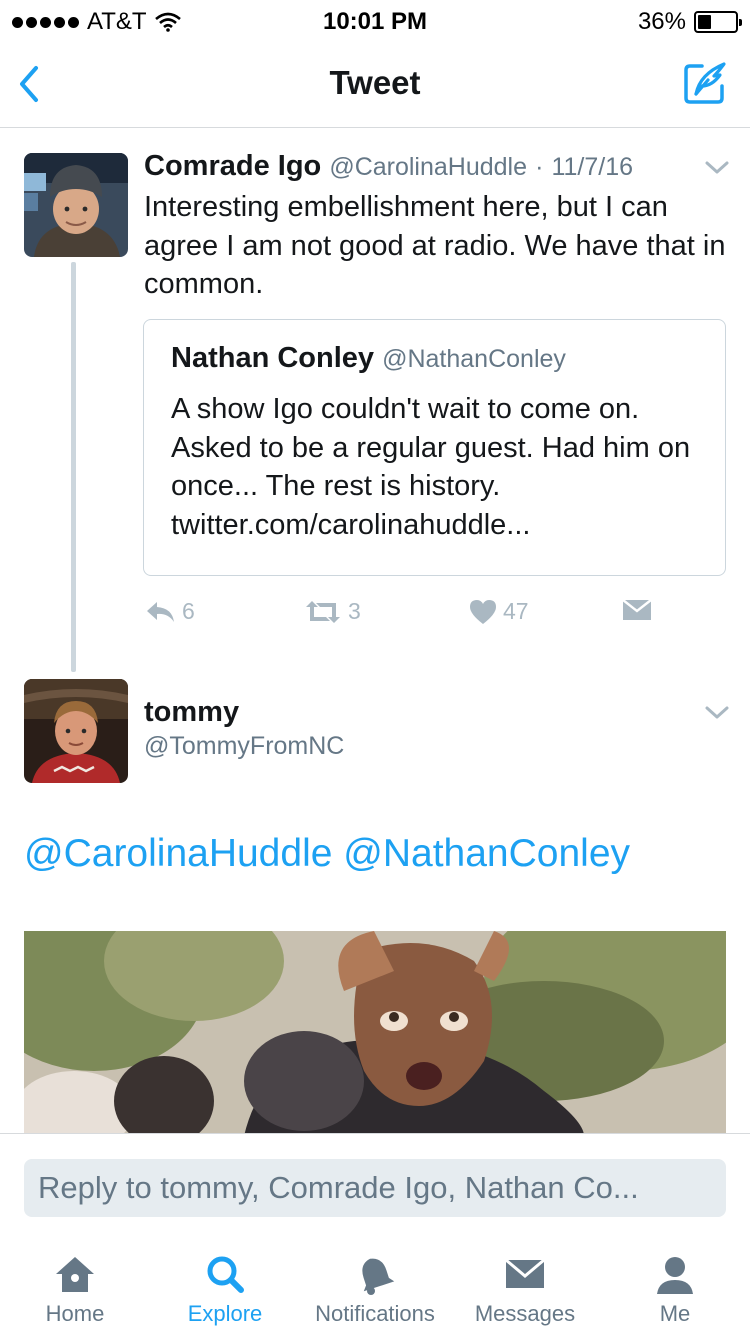 This screenshot has height=1334, width=750. I want to click on battery-info: 36%, so click(689, 22).